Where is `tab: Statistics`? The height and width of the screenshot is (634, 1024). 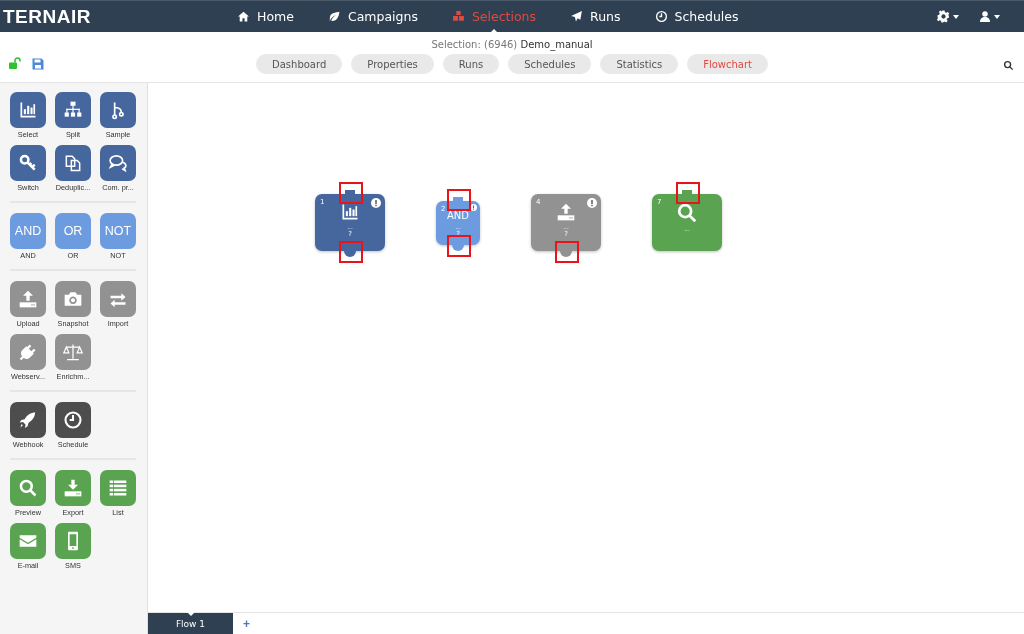 tab: Statistics is located at coordinates (639, 64).